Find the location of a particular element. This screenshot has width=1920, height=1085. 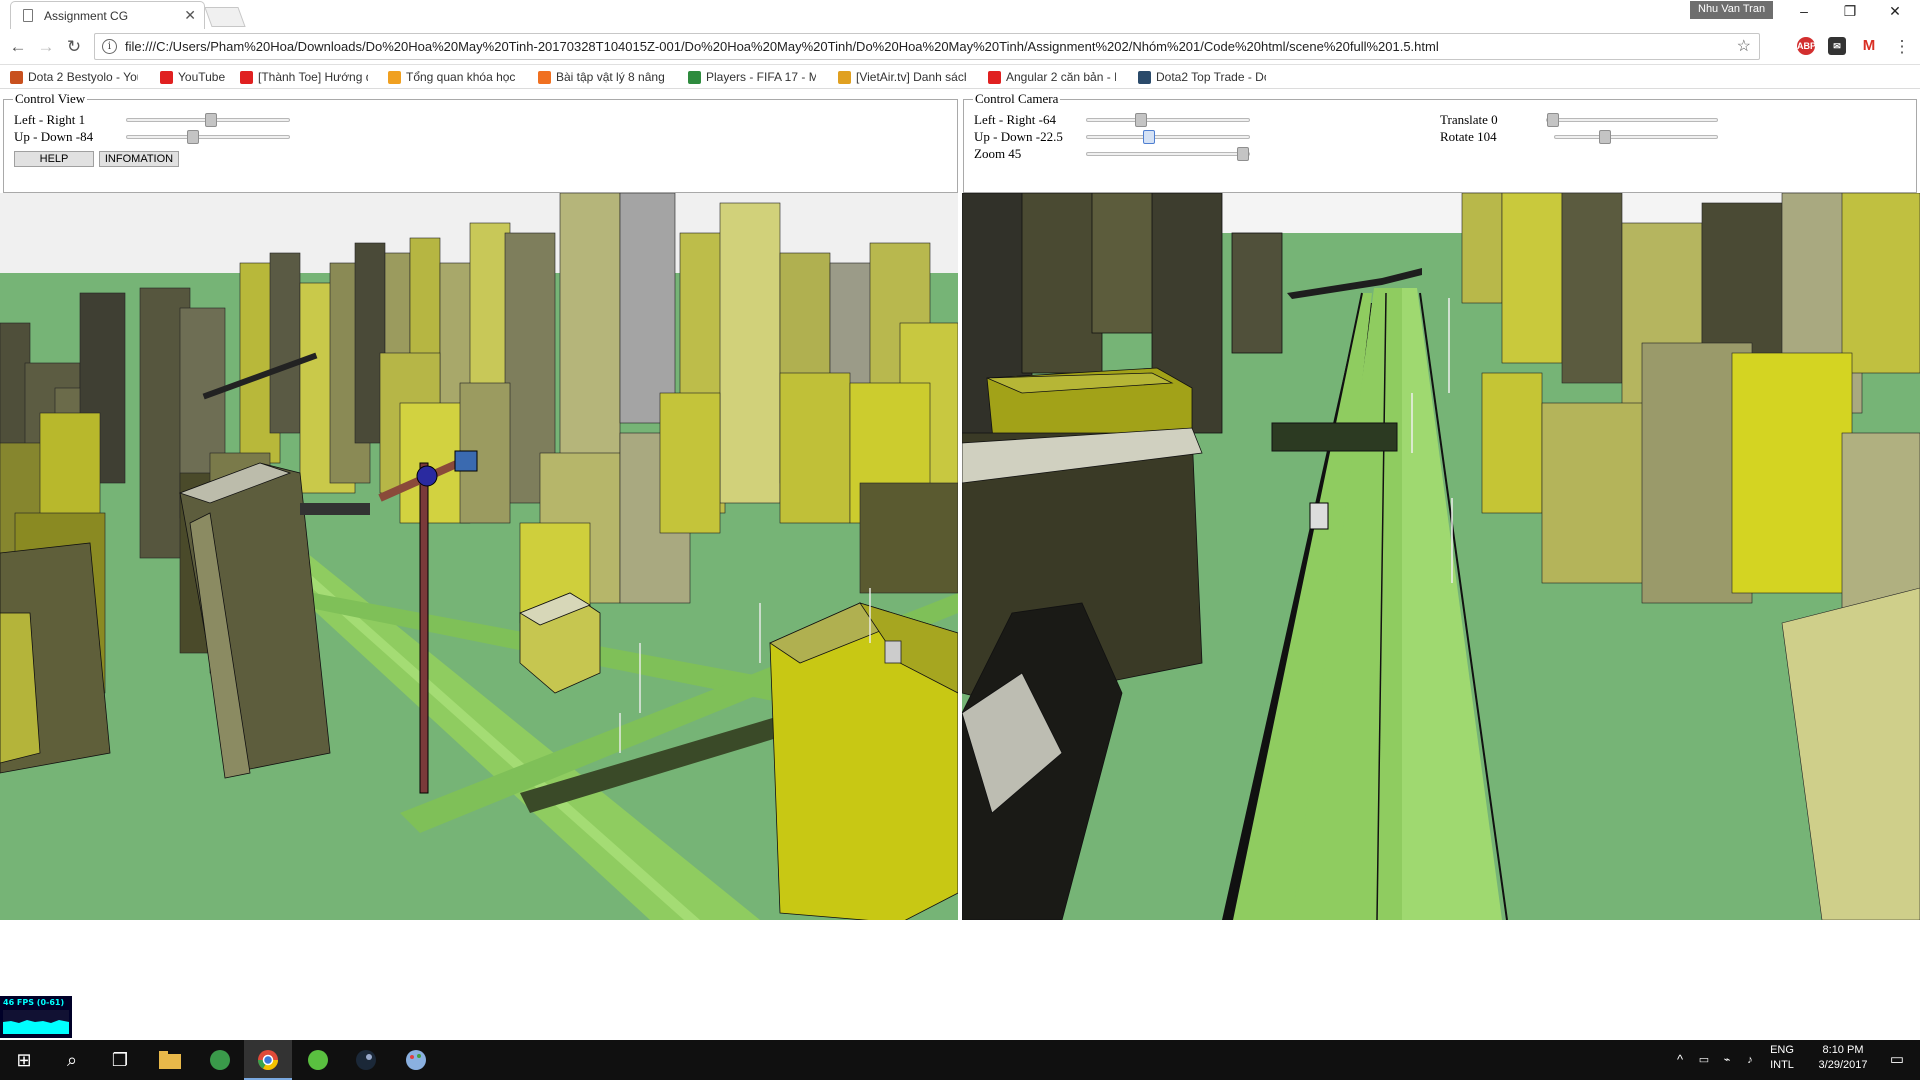

search-icon: ⌕ is located at coordinates (72, 1060).